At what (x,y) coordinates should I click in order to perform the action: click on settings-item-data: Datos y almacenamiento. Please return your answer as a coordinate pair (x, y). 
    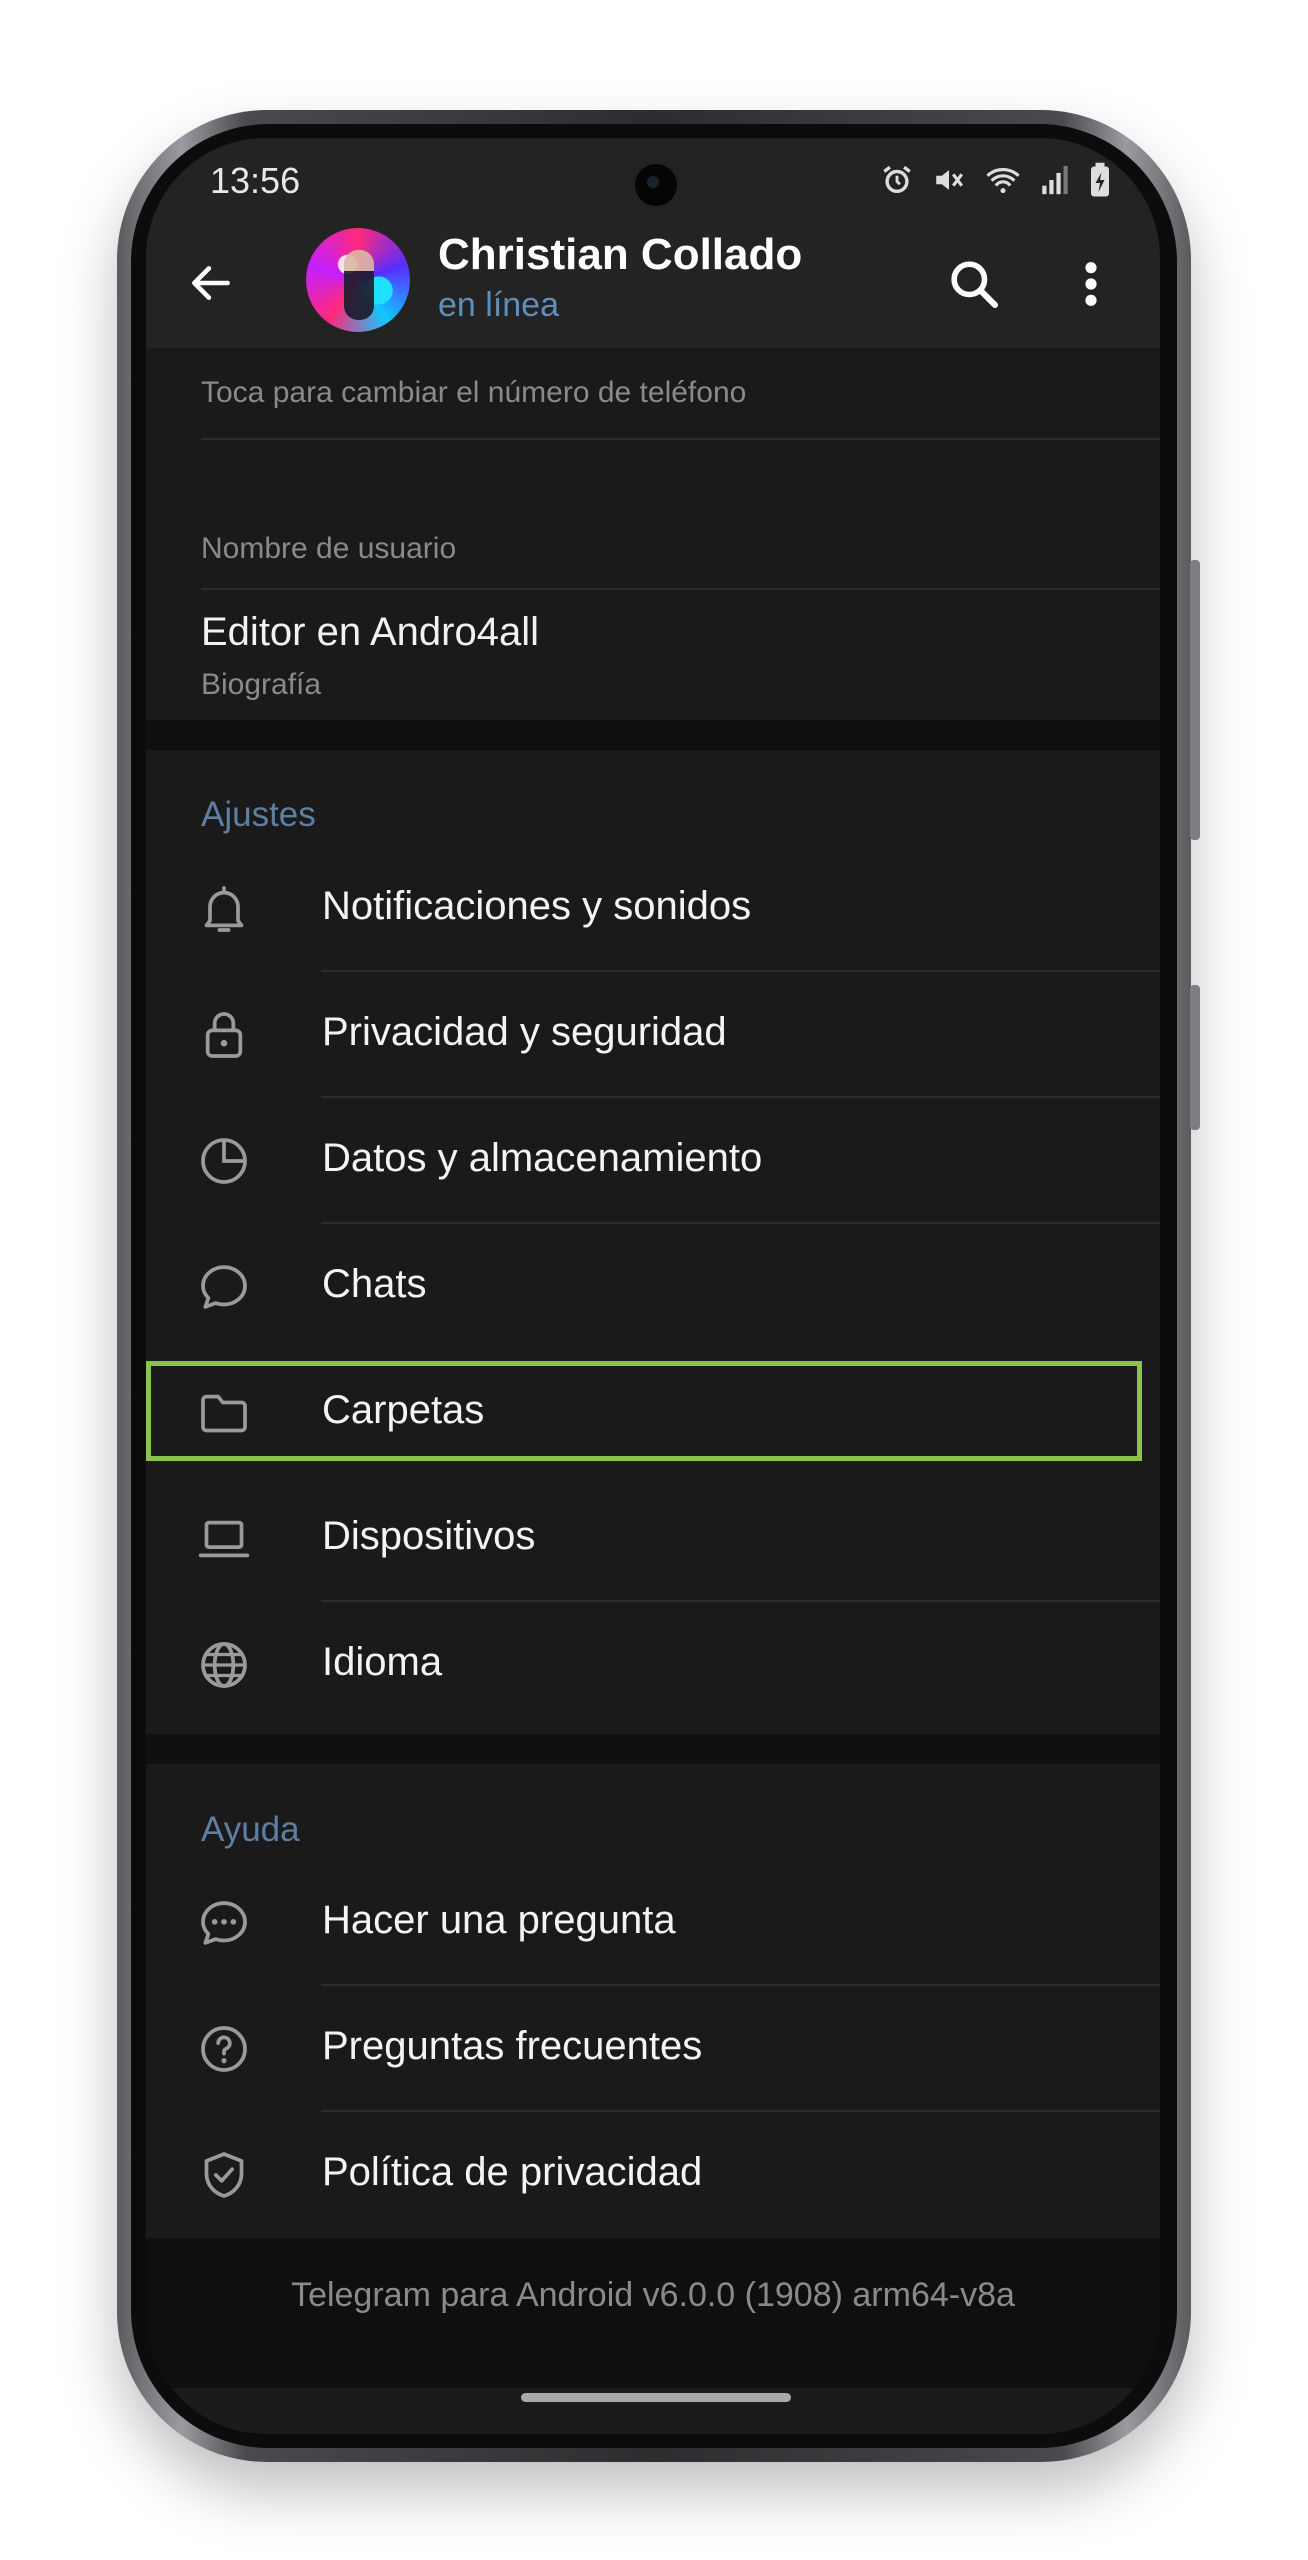
    Looking at the image, I should click on (653, 1159).